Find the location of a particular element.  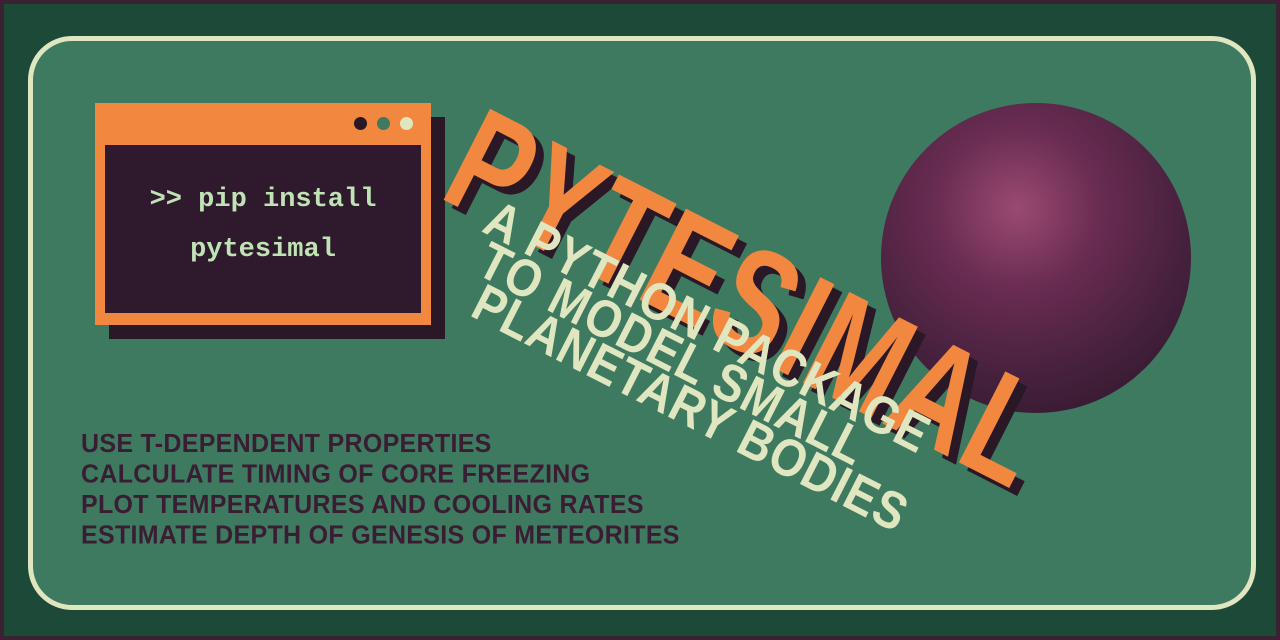

feature-item: CALCULATE TIMING OF CORE FREEZING is located at coordinates (336, 474).